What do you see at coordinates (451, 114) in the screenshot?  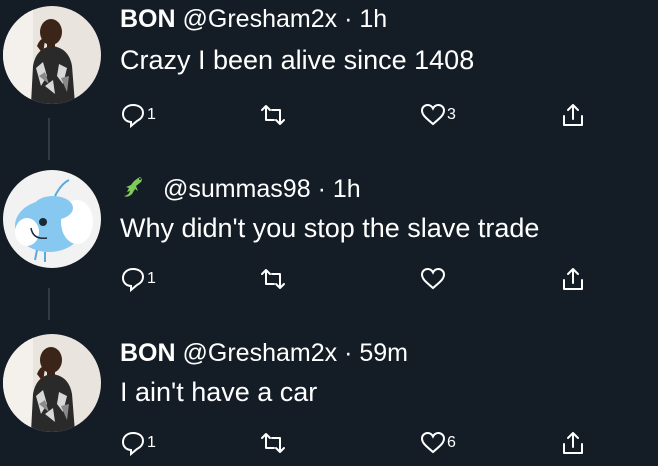 I see `like-count: 3` at bounding box center [451, 114].